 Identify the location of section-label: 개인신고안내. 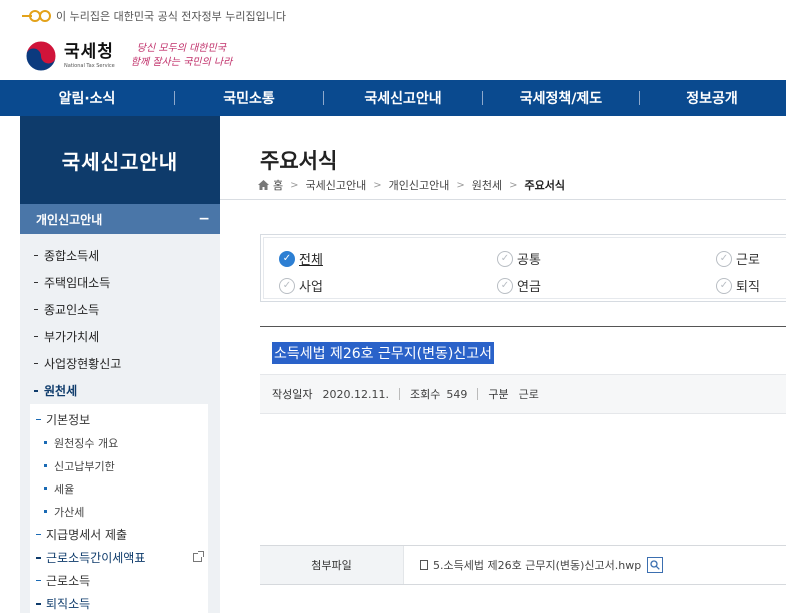
(69, 219).